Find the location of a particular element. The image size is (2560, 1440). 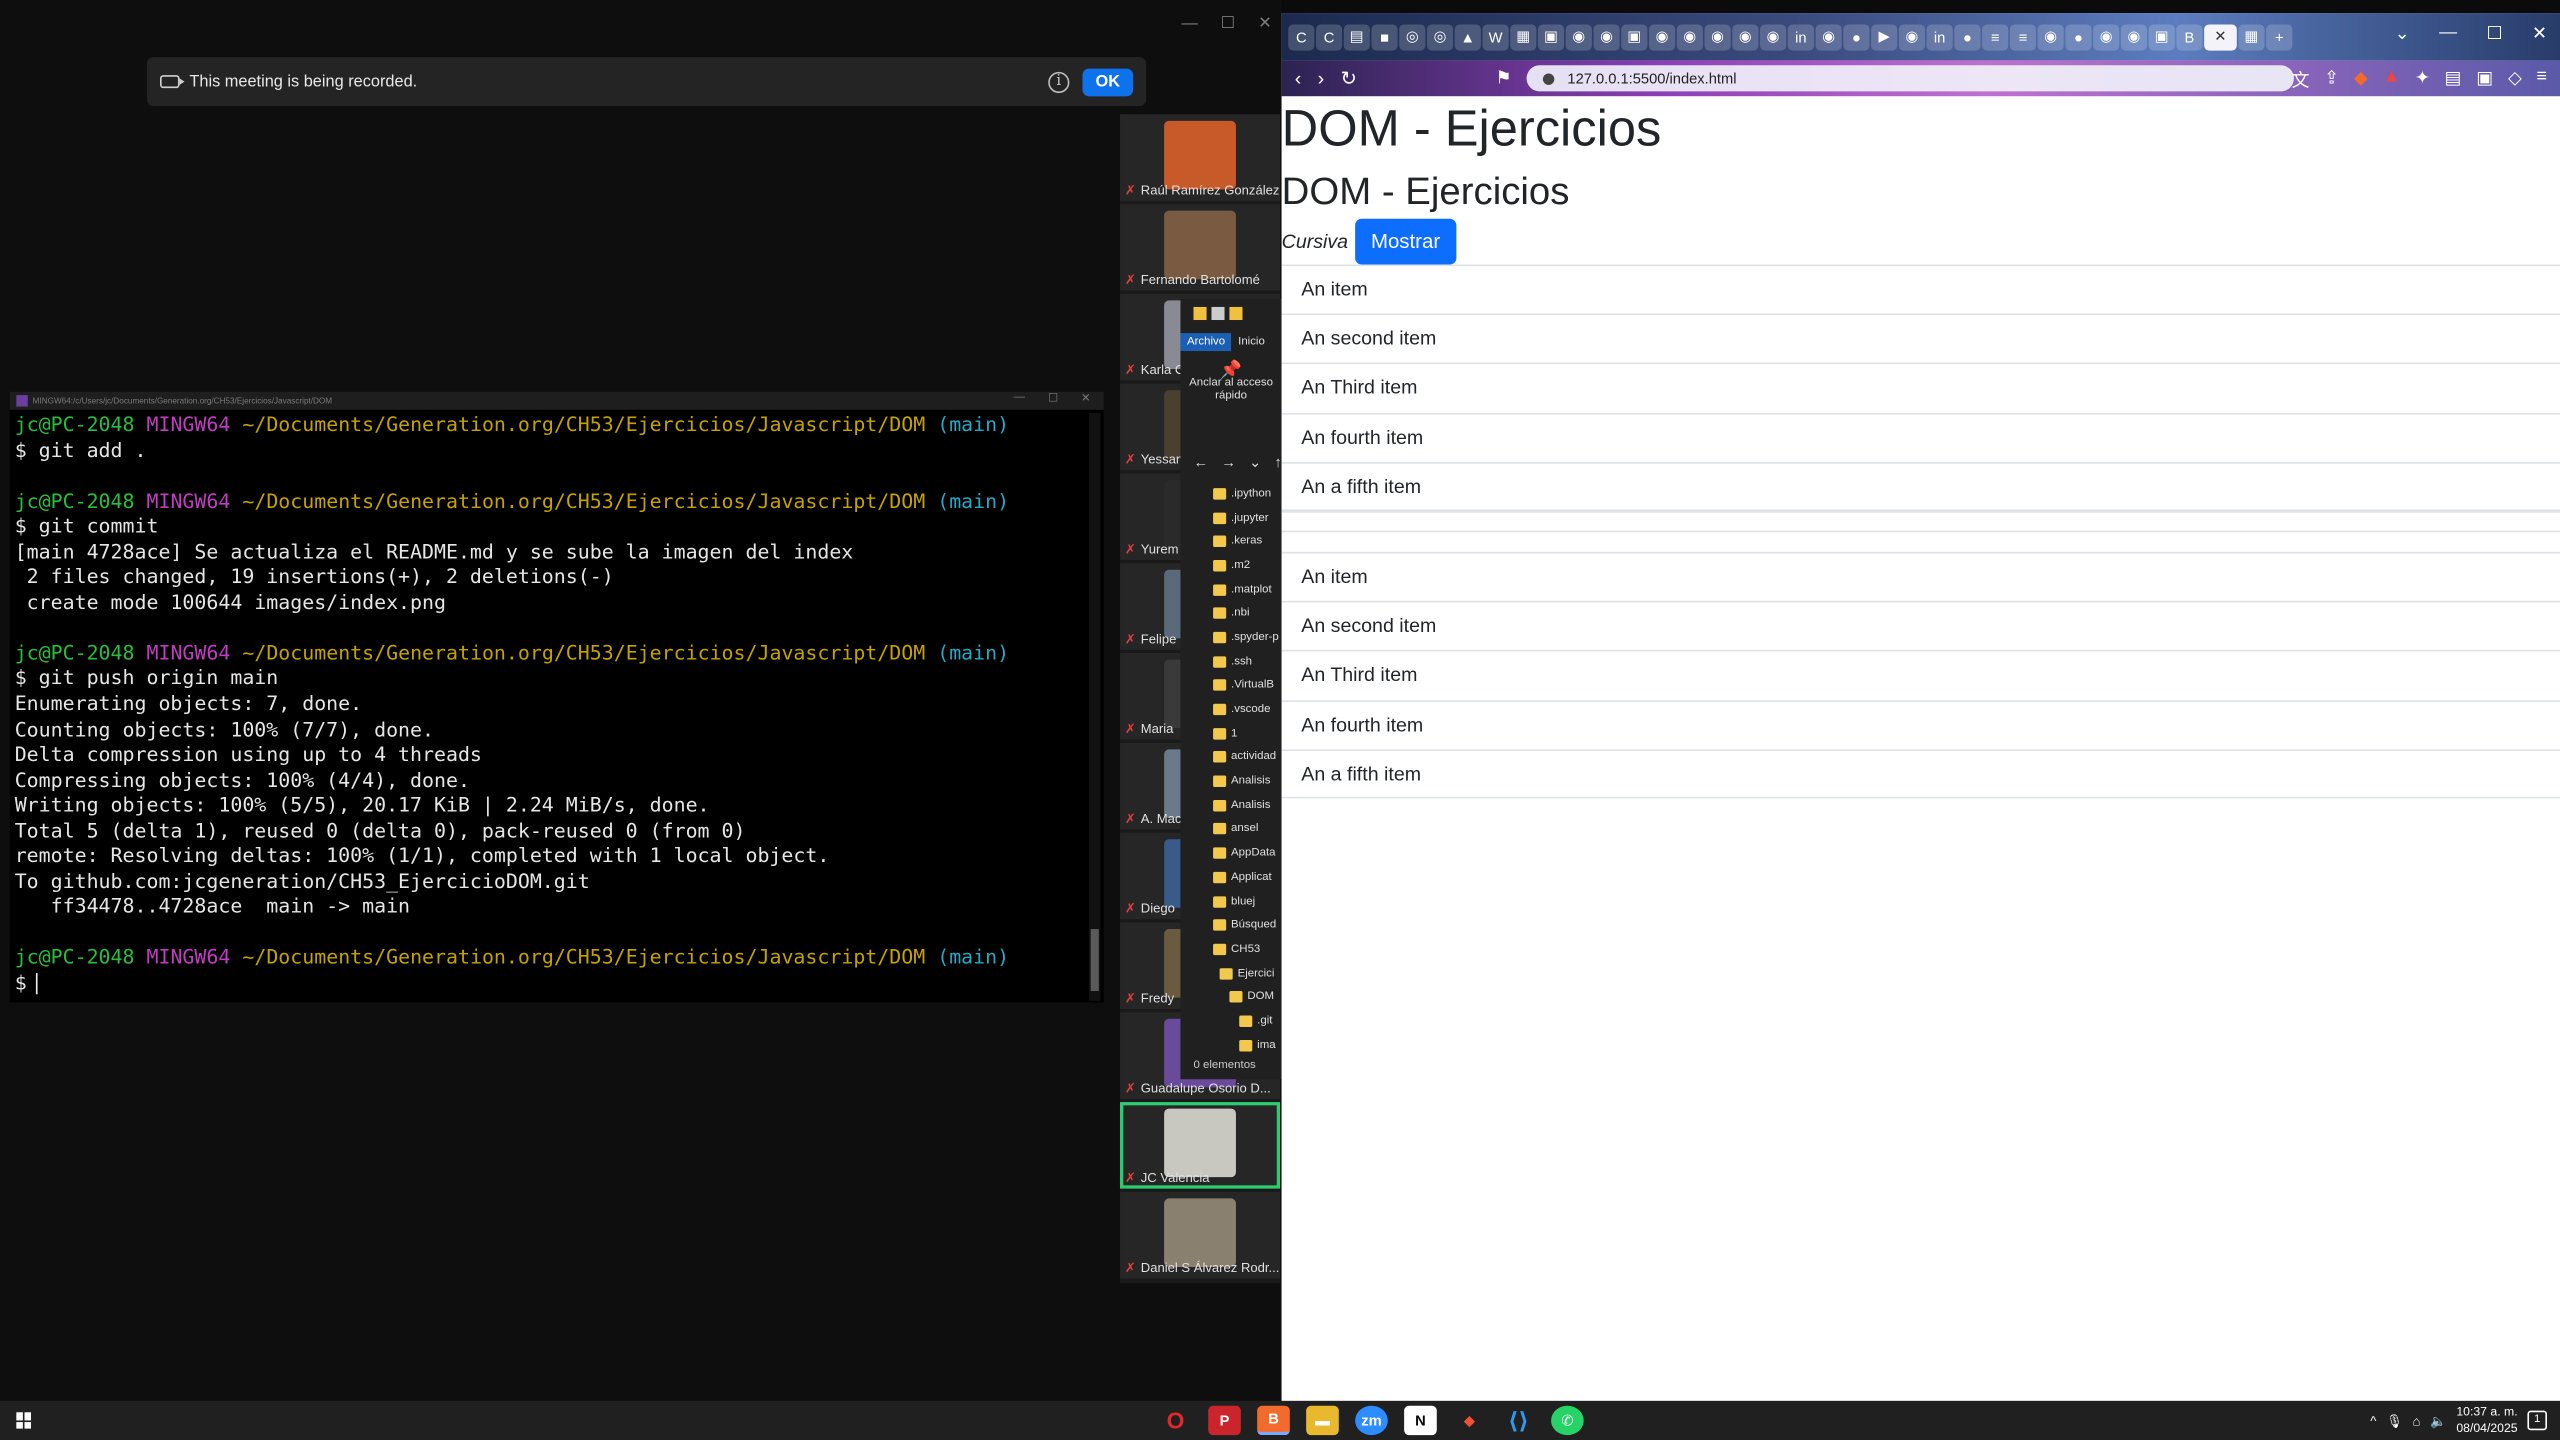

new-folder-icon is located at coordinates (1236, 313).